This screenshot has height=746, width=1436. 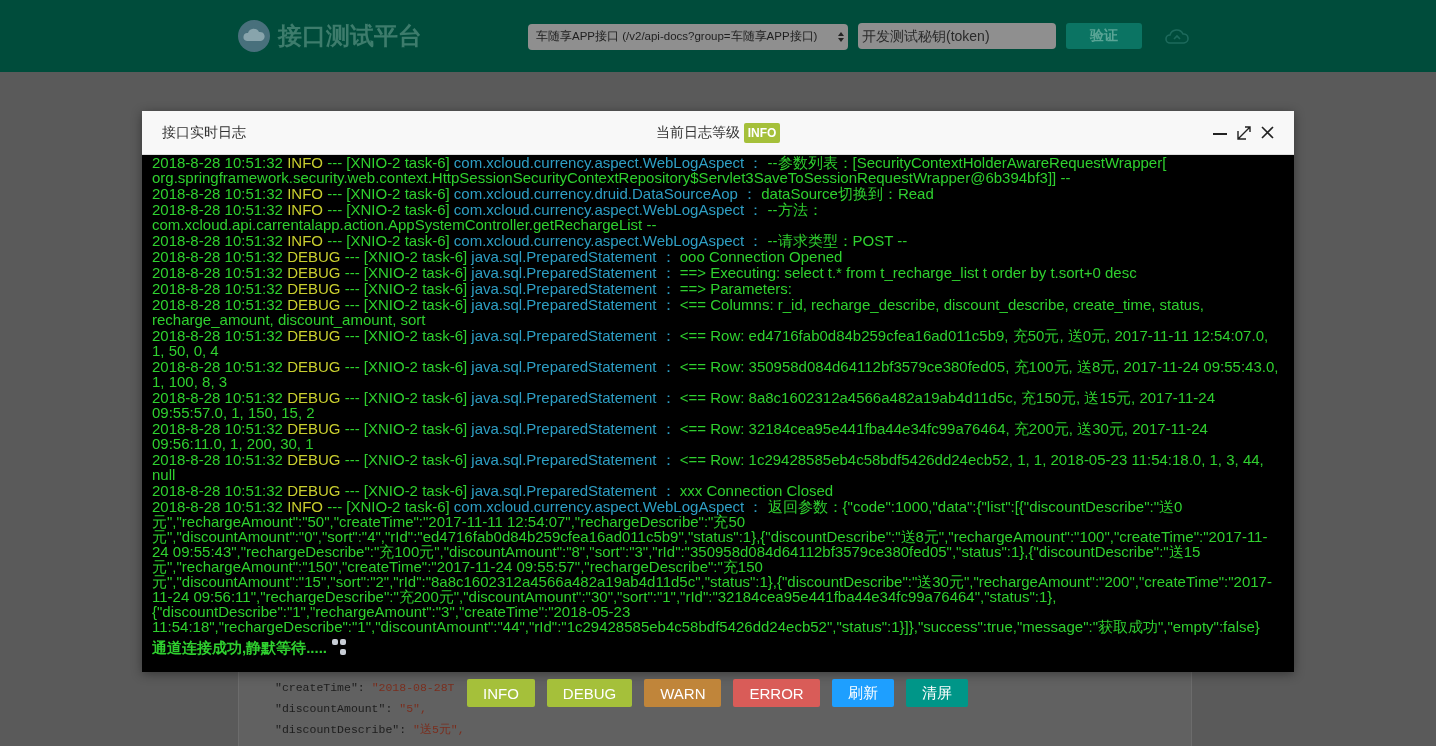 What do you see at coordinates (351, 709) in the screenshot?
I see `code-line: "discountAmount": "5",` at bounding box center [351, 709].